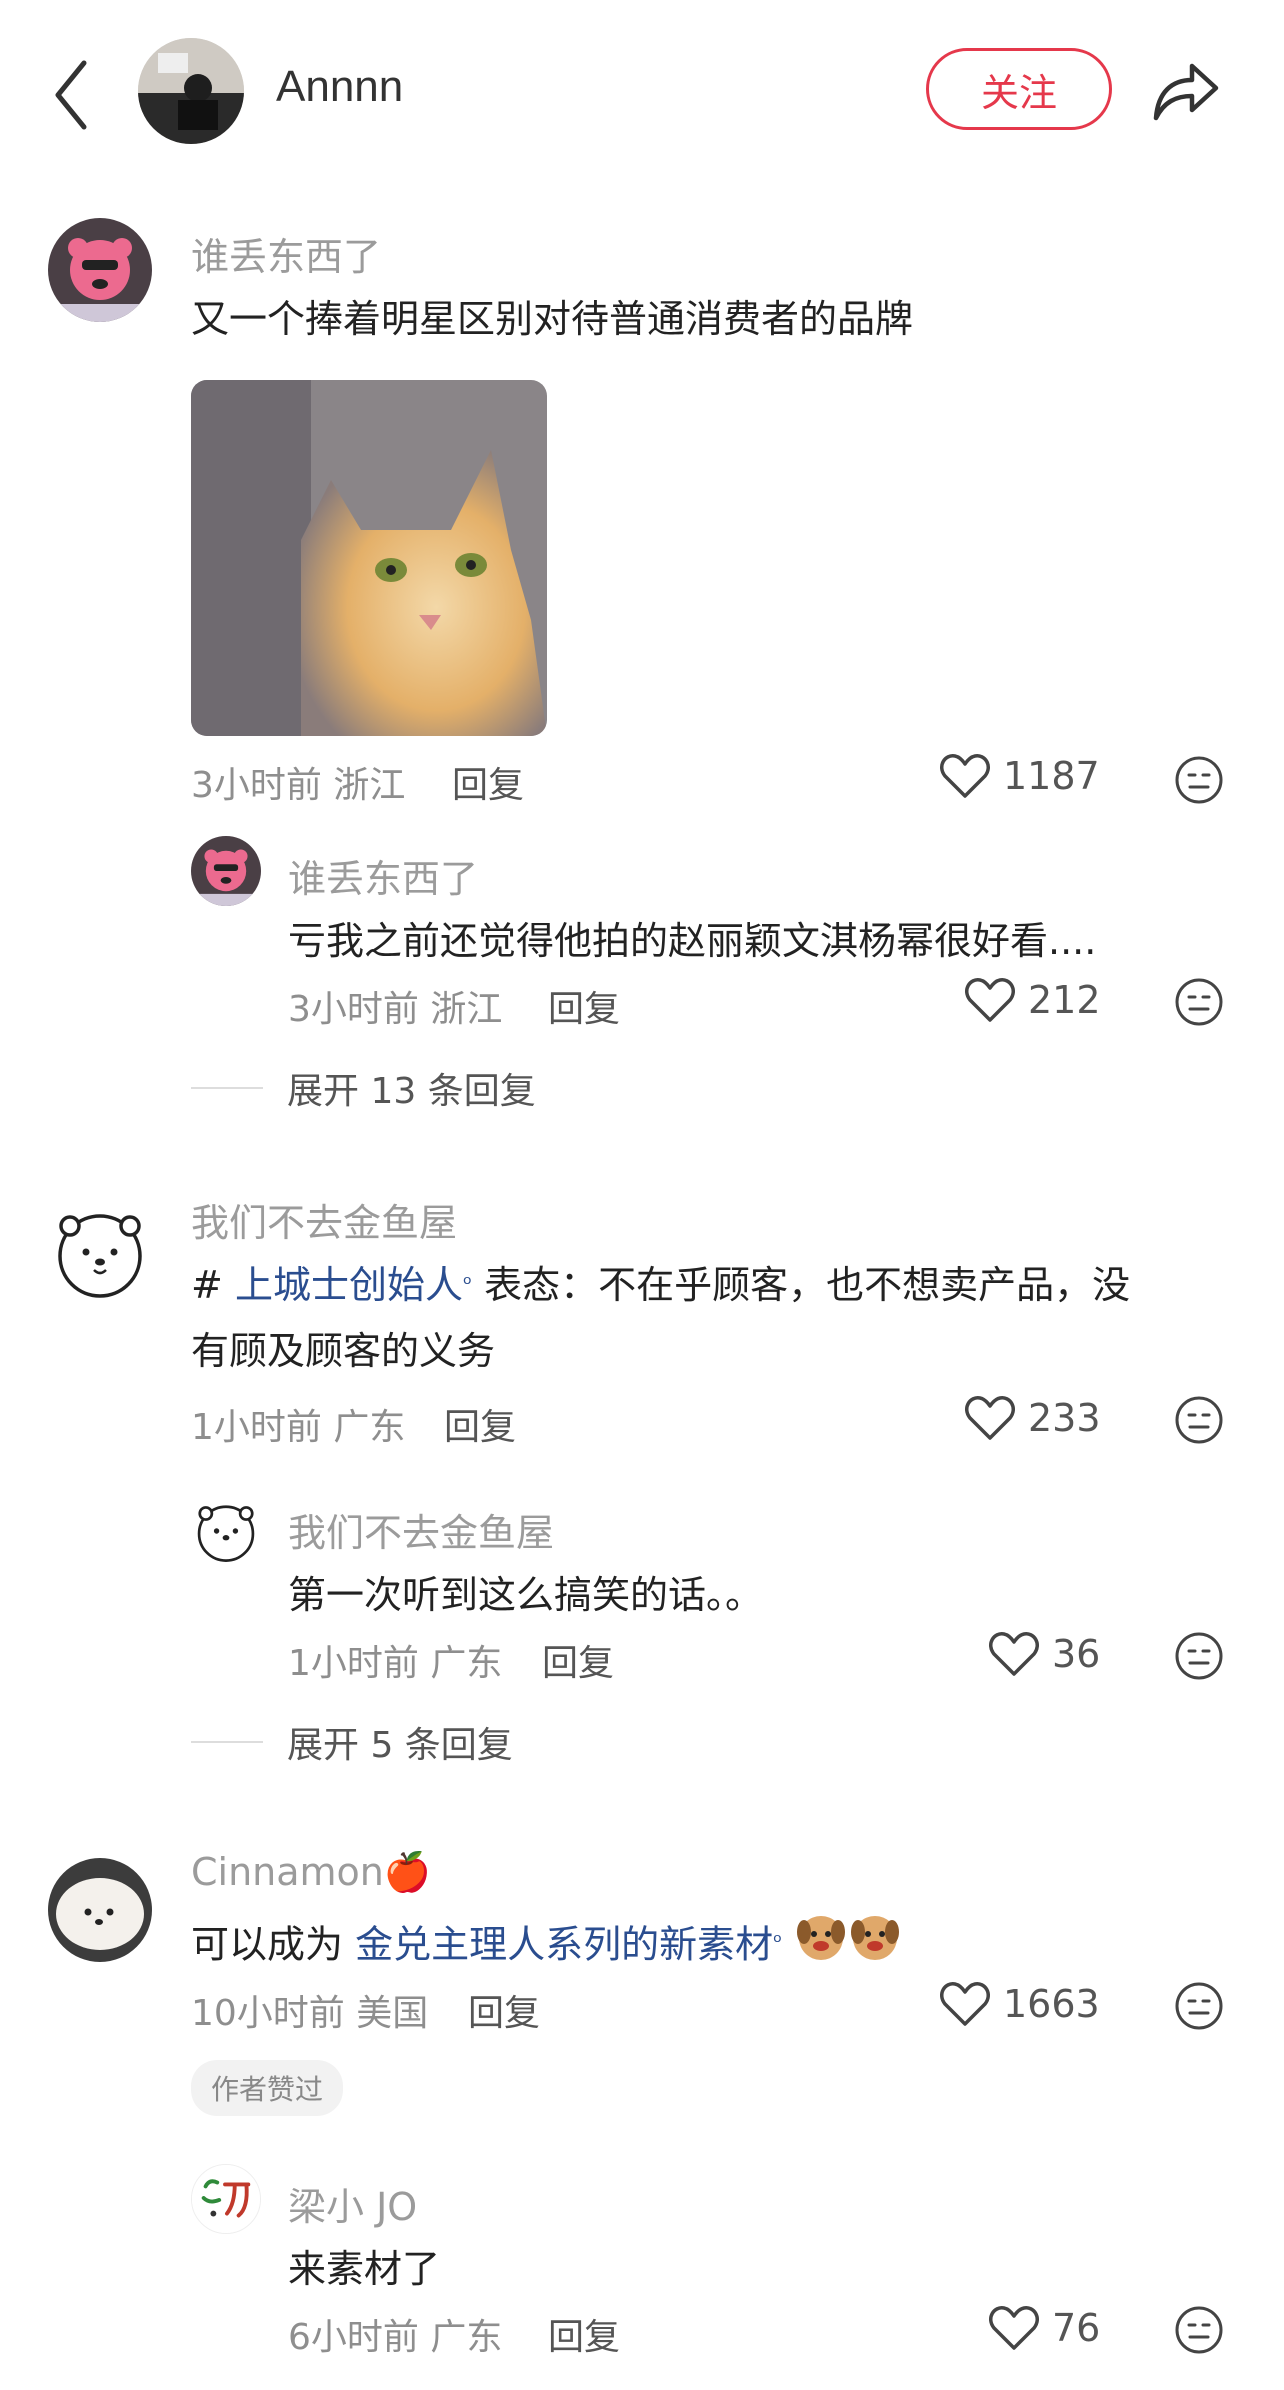  I want to click on comment-time: 1小时前, so click(256, 1427).